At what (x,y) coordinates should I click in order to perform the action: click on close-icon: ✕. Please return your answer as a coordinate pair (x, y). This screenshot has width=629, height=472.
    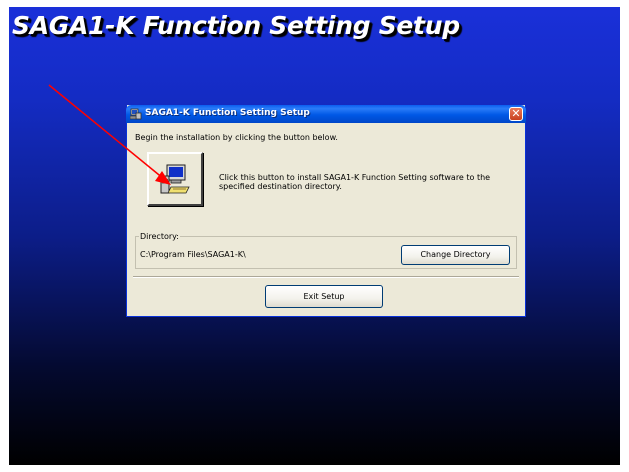
    Looking at the image, I should click on (516, 113).